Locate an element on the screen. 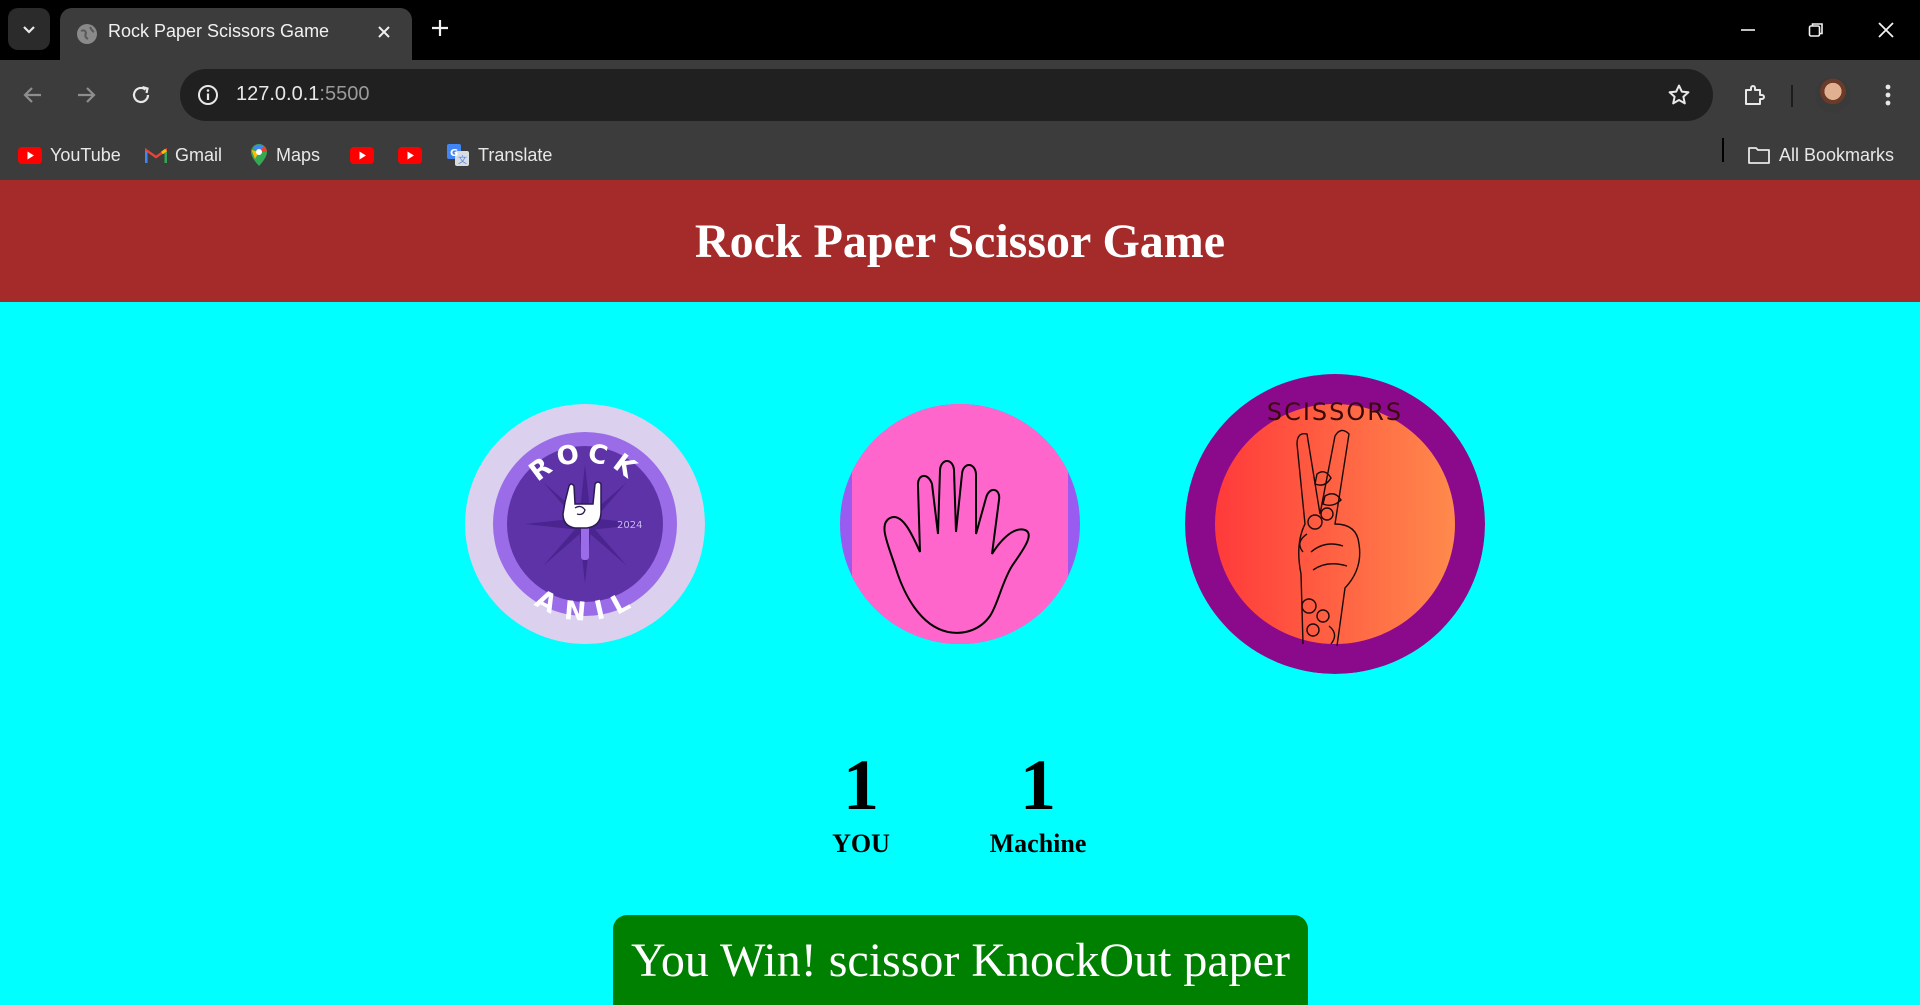  extensions-button is located at coordinates (1754, 95).